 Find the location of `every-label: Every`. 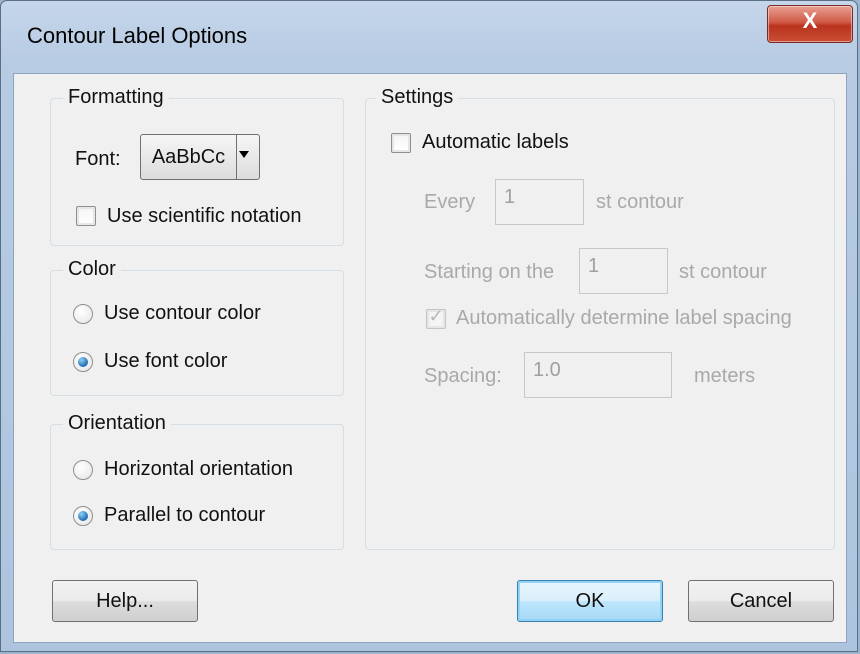

every-label: Every is located at coordinates (450, 202).